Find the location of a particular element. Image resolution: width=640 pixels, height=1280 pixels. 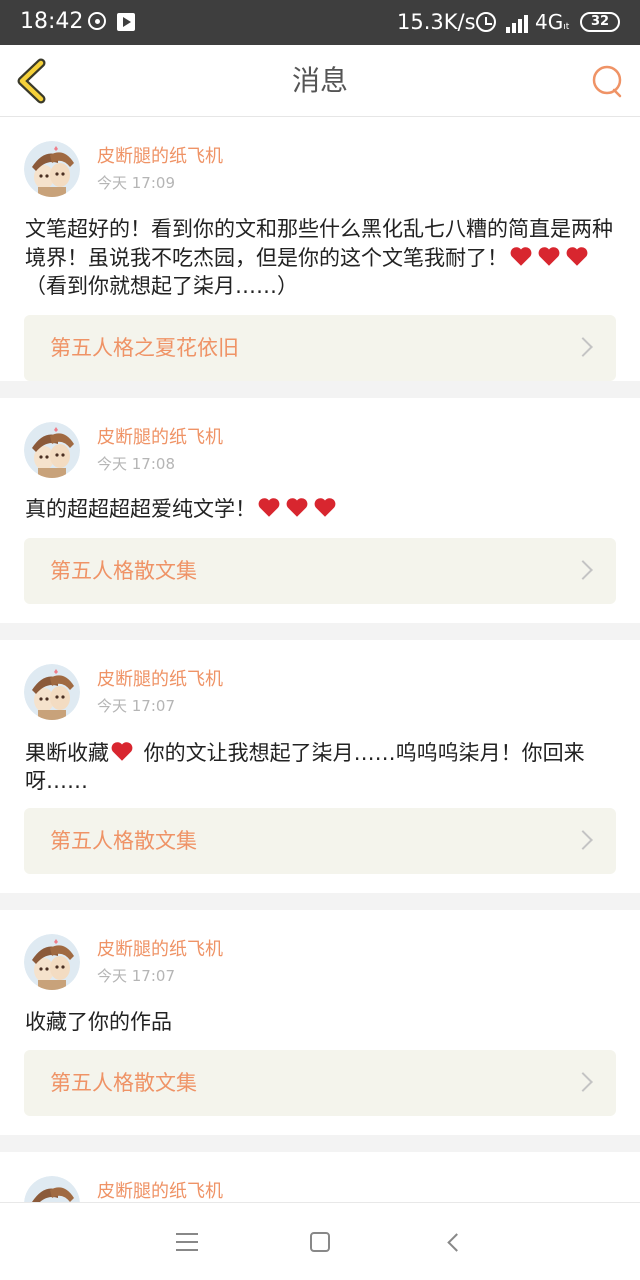

search-button is located at coordinates (607, 81).